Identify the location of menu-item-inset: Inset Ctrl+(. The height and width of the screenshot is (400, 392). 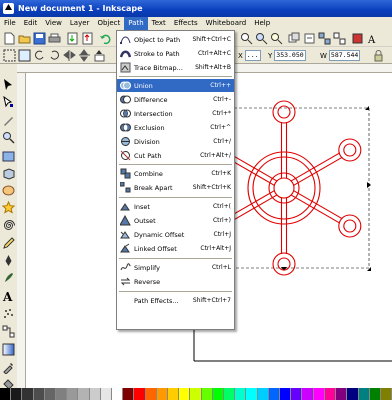
(175, 206).